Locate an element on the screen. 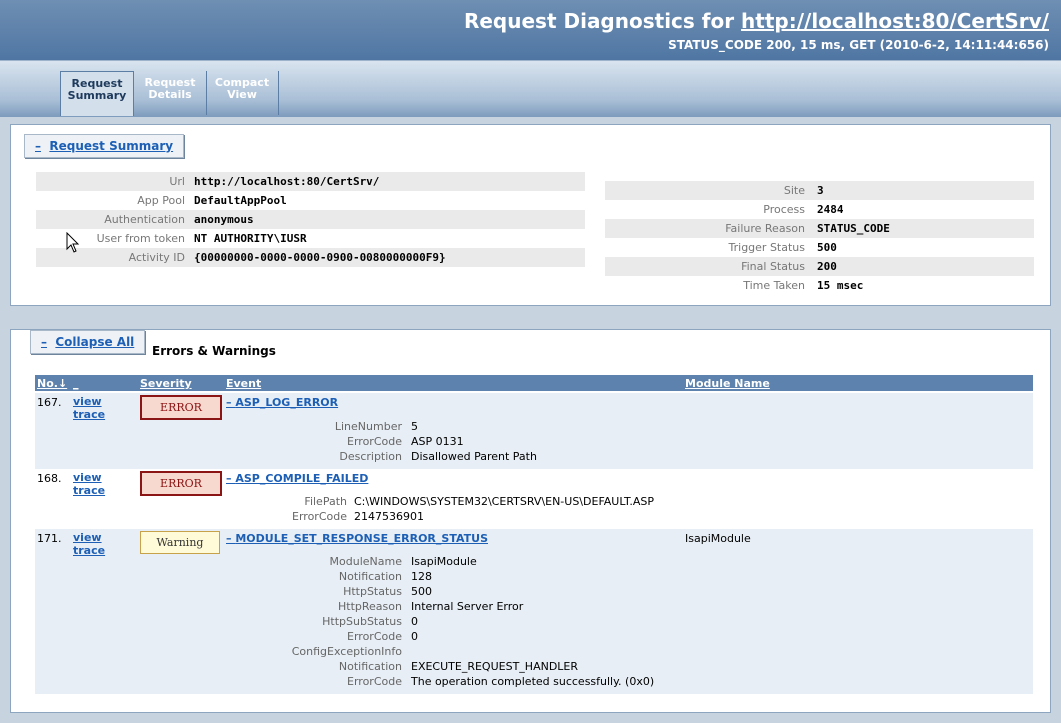  detail-key: ConfigExceptionInfo is located at coordinates (346, 651).